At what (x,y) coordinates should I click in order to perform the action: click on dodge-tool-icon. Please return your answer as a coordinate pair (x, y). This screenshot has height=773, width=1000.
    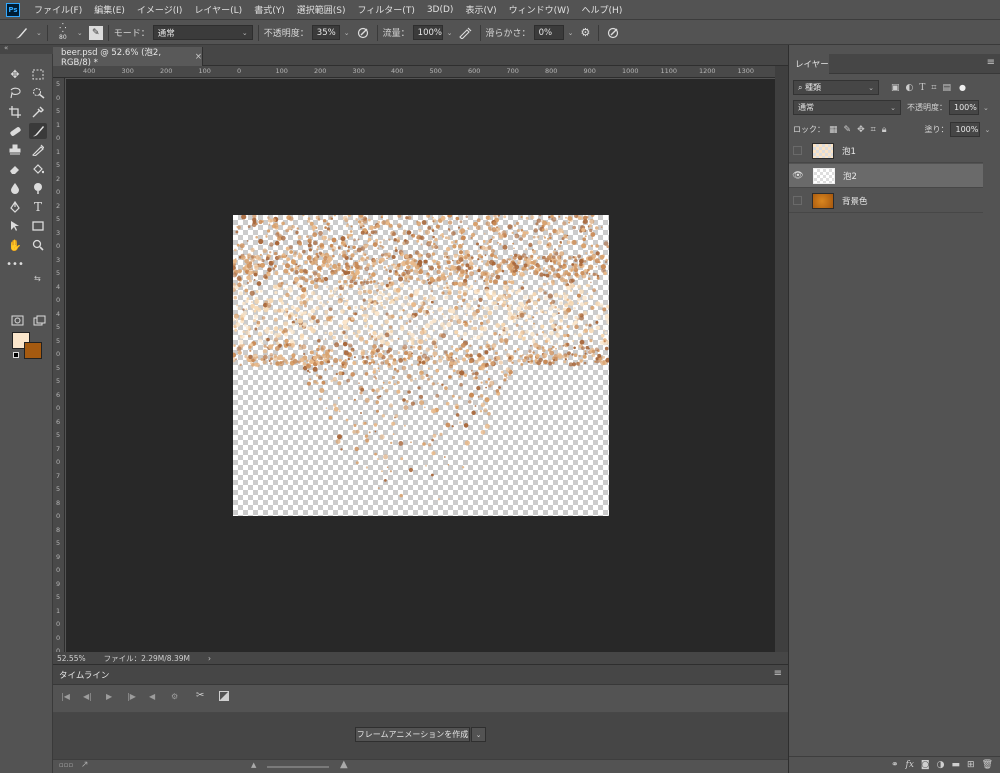
    Looking at the image, I should click on (38, 188).